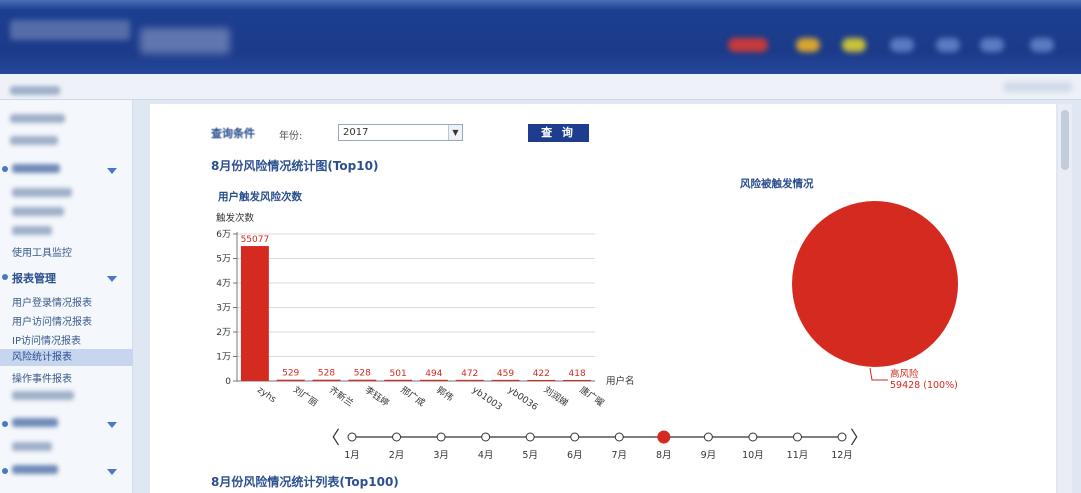  What do you see at coordinates (859, 438) in the screenshot?
I see `timeline-next-button: 〉` at bounding box center [859, 438].